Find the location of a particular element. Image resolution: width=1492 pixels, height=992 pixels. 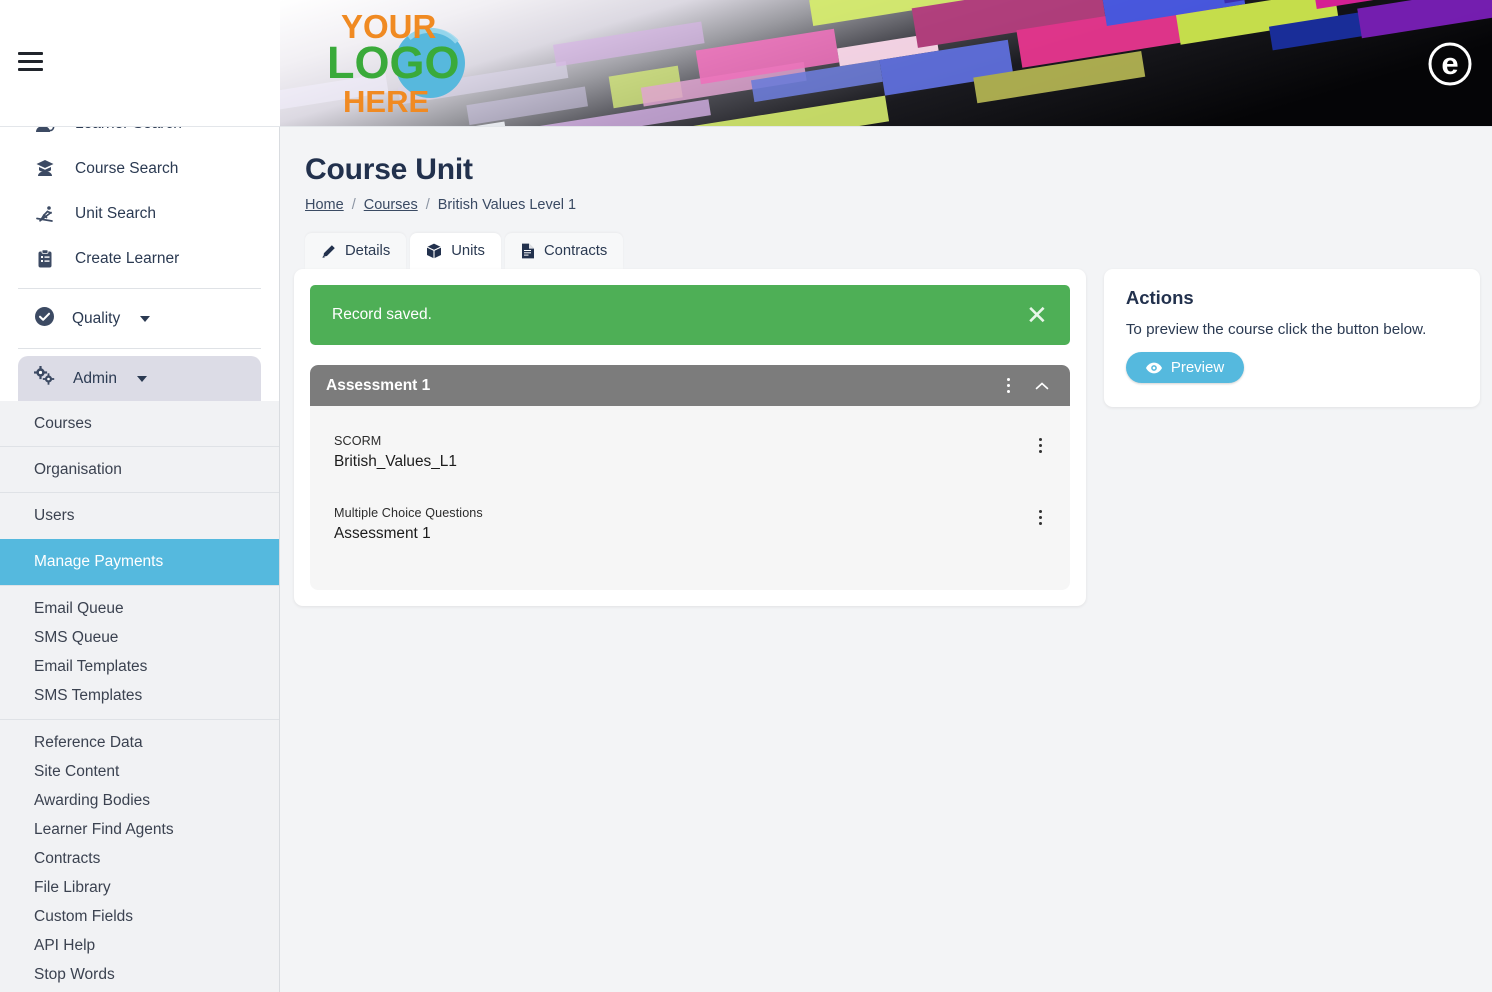

clipboard-icon is located at coordinates (45, 259).